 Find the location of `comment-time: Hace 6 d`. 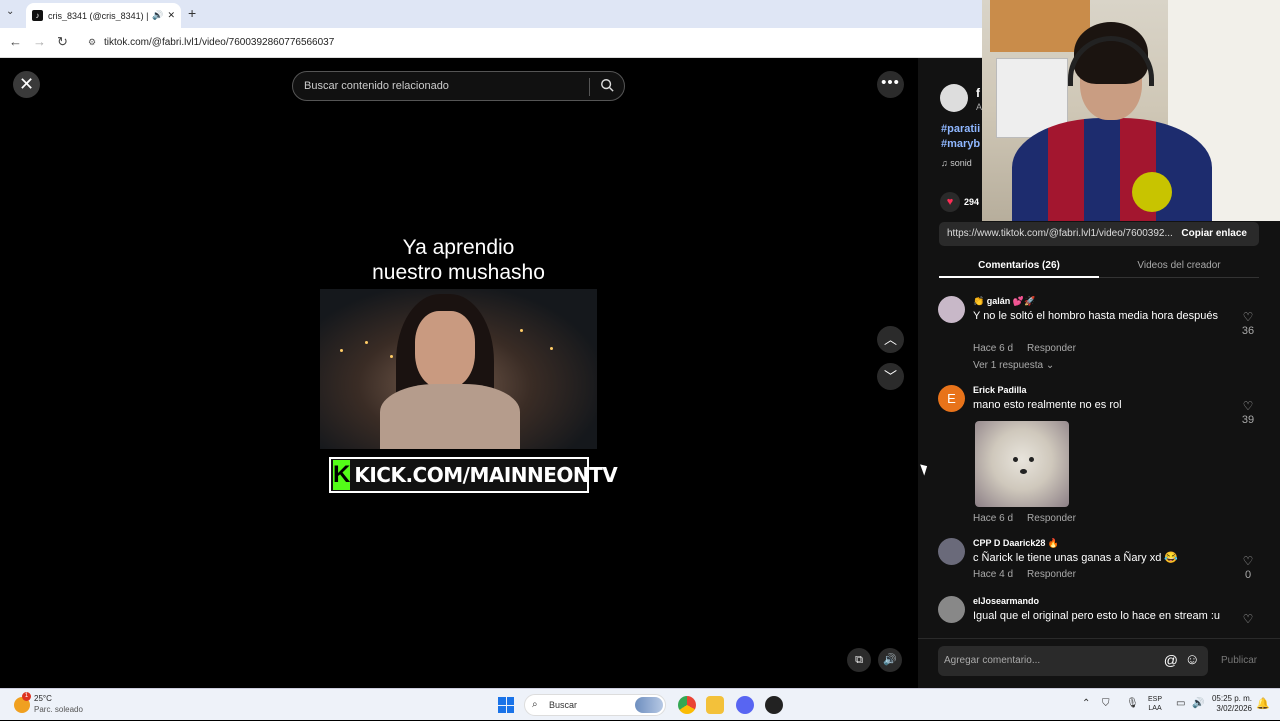

comment-time: Hace 6 d is located at coordinates (993, 348).